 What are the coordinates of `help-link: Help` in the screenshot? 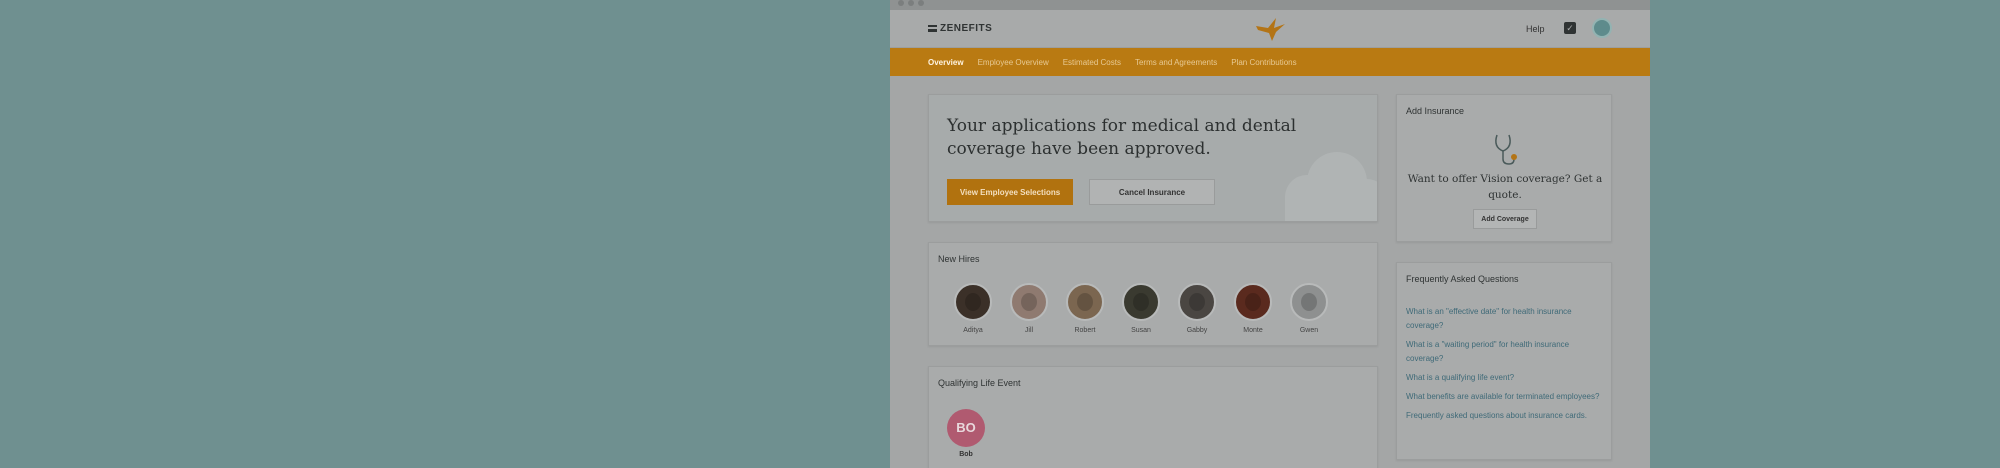 It's located at (1535, 29).